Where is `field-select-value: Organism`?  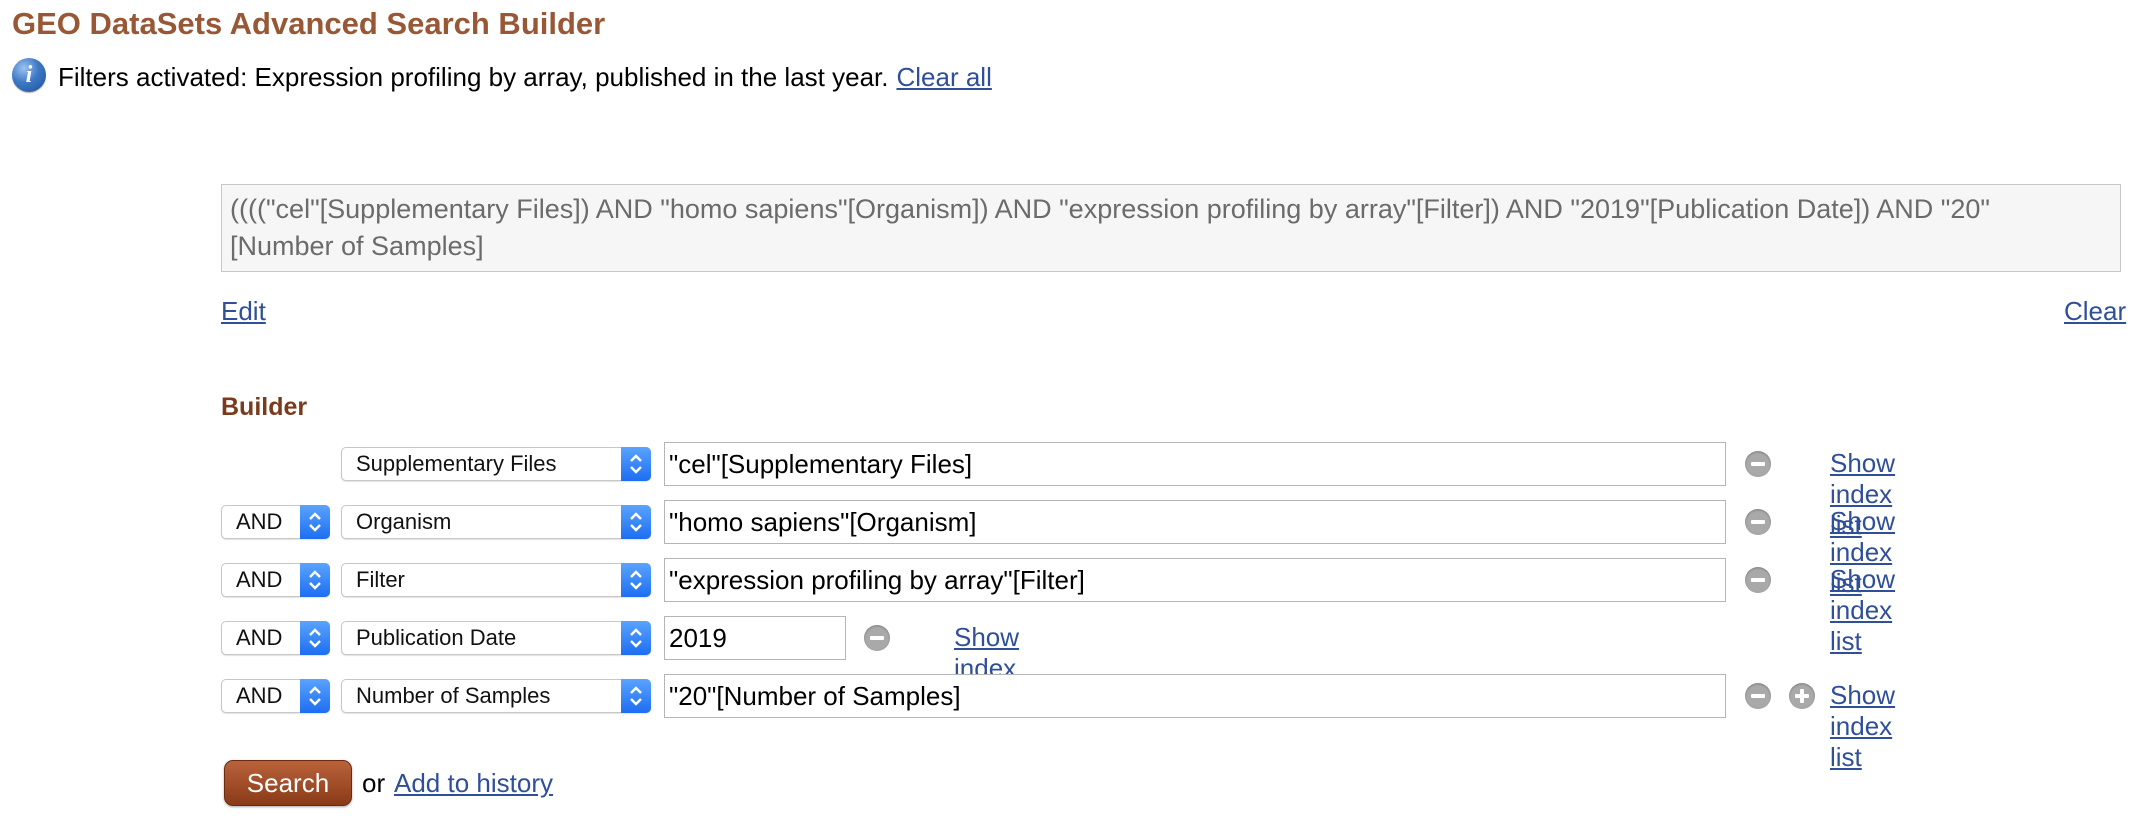 field-select-value: Organism is located at coordinates (404, 521).